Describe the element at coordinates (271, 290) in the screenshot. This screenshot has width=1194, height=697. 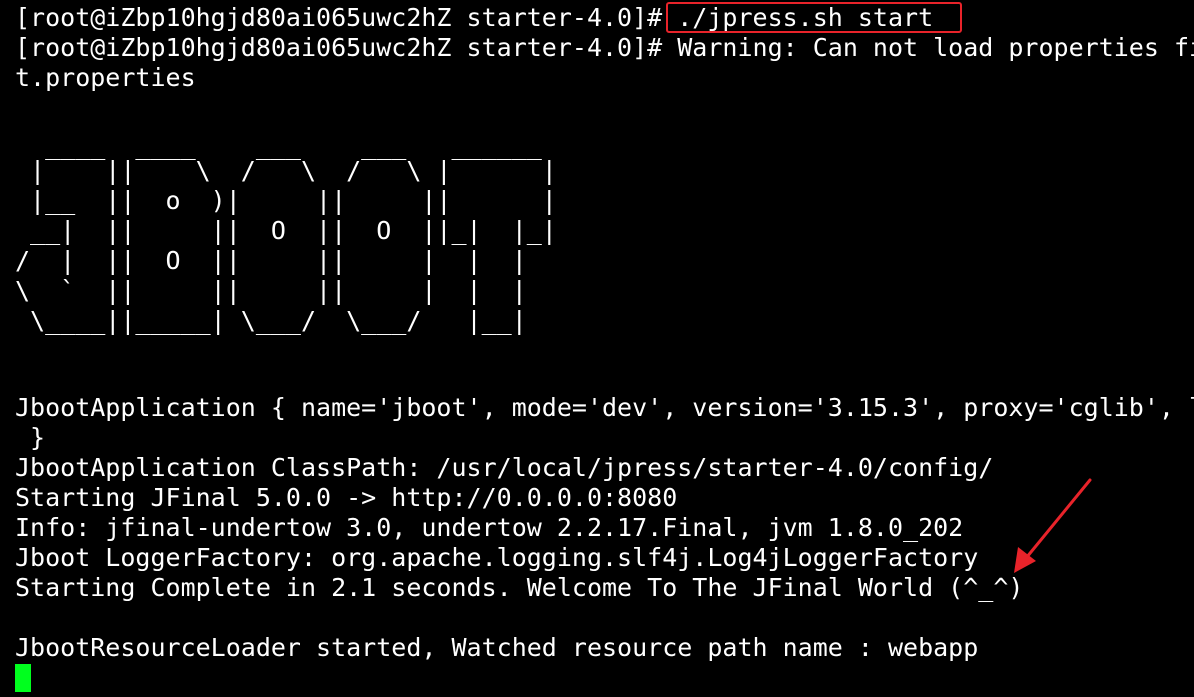
I see `ascii-banner-row-6: \ ` || || || | | |` at that location.